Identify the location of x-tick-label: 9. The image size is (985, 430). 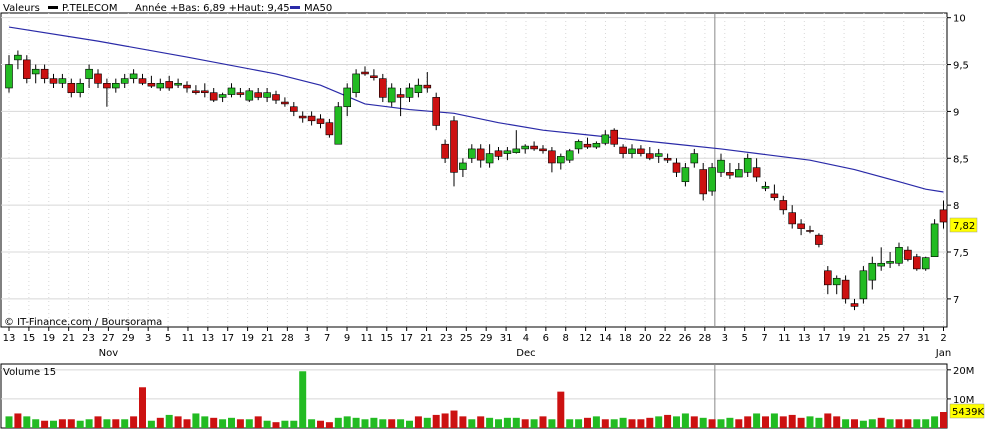
(347, 338).